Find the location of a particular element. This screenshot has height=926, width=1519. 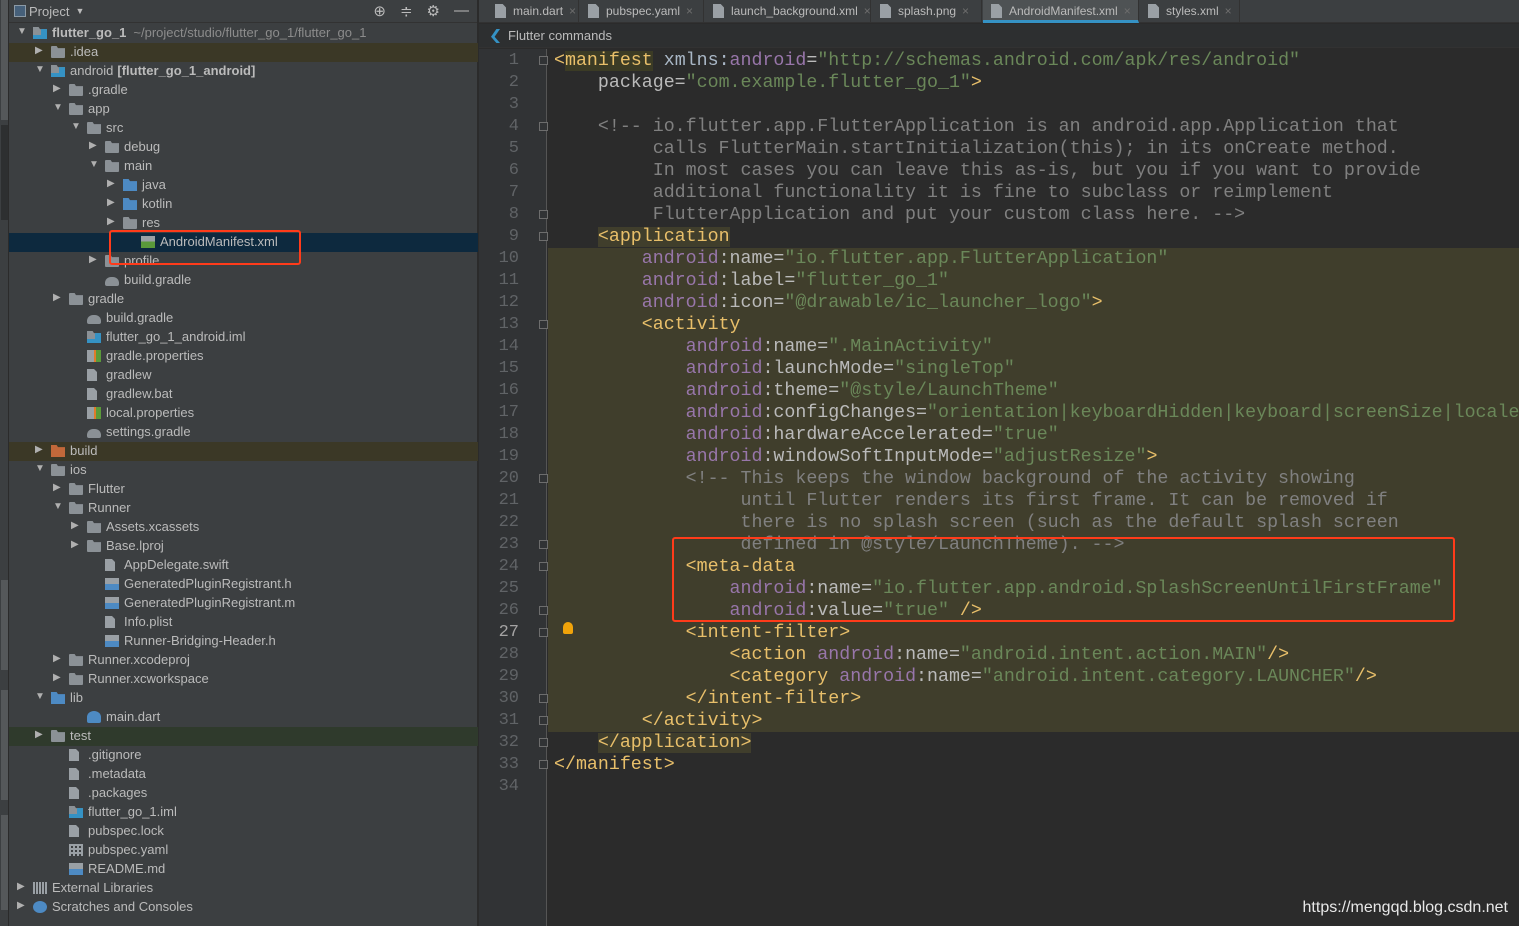

left-tool-window-strip is located at coordinates (4, 463).